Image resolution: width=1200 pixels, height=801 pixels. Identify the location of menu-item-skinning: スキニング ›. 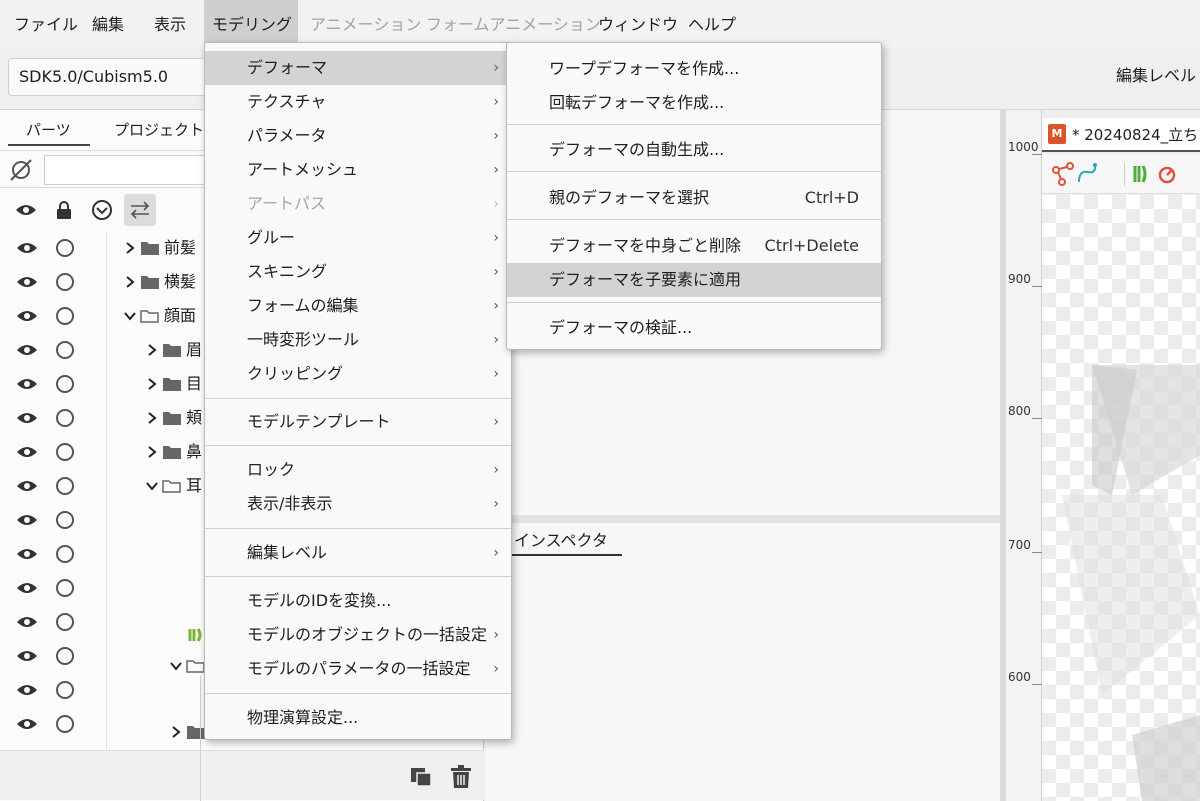
(358, 272).